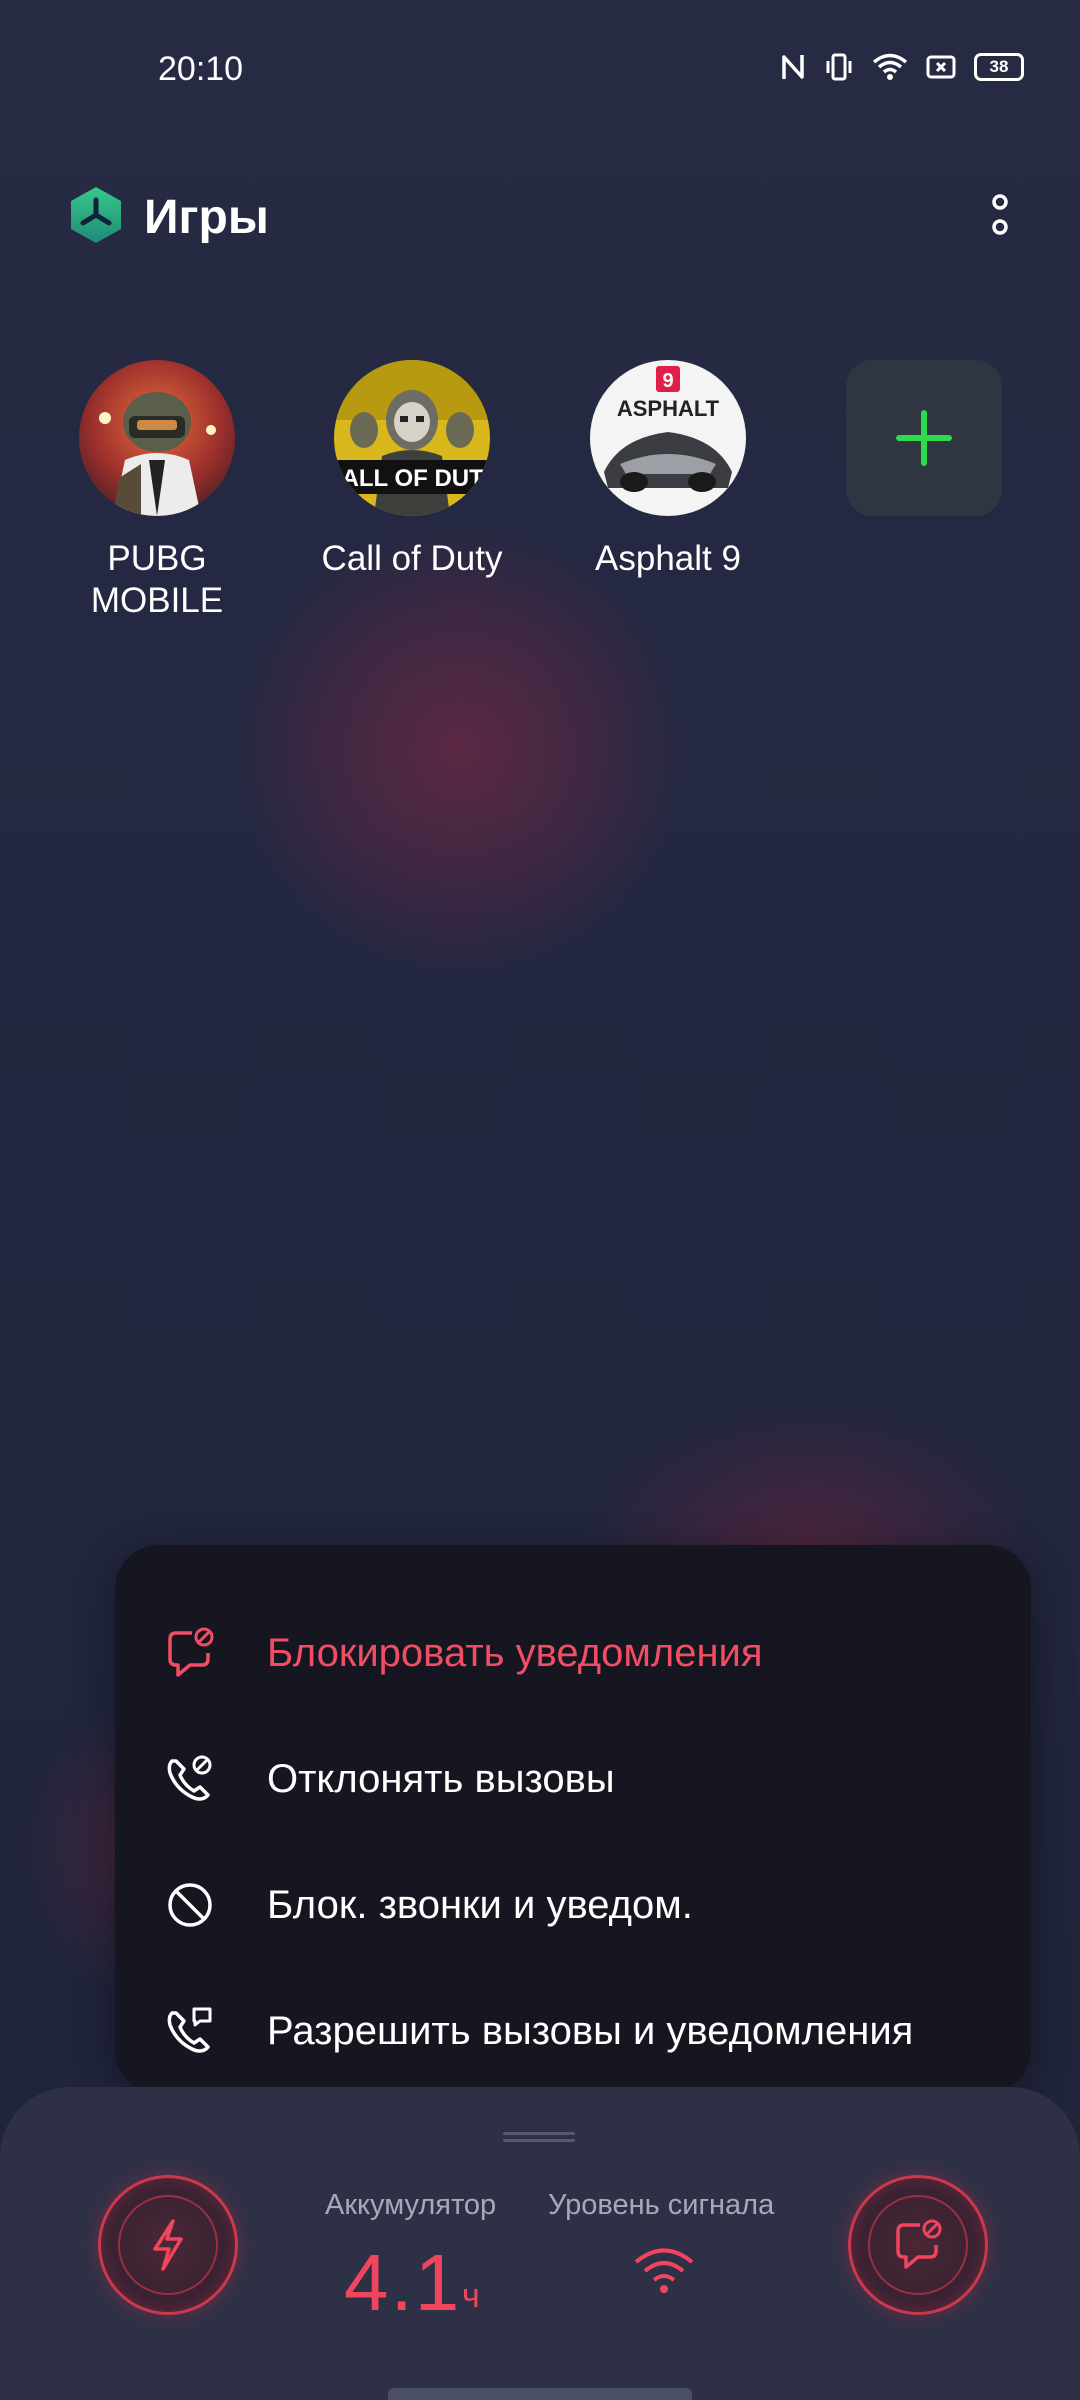 The width and height of the screenshot is (1080, 2400). Describe the element at coordinates (668, 408) in the screenshot. I see `asphalt-logo-text: ASPHALT` at that location.